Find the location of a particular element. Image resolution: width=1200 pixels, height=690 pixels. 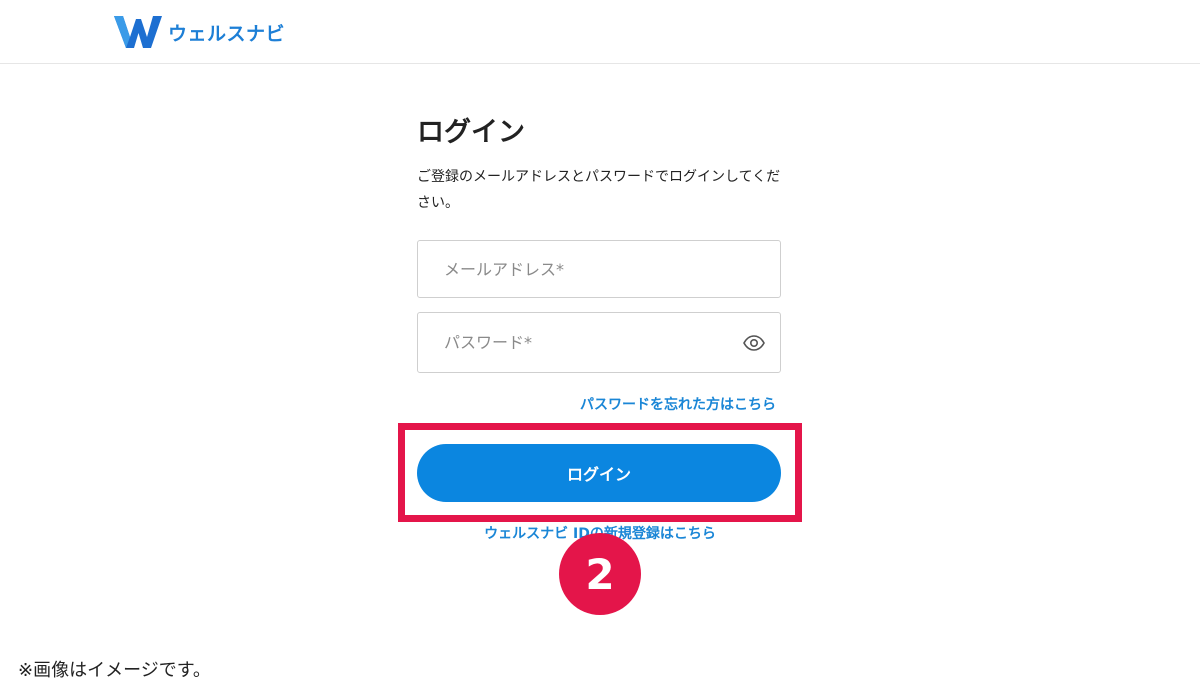

password-field is located at coordinates (599, 342).